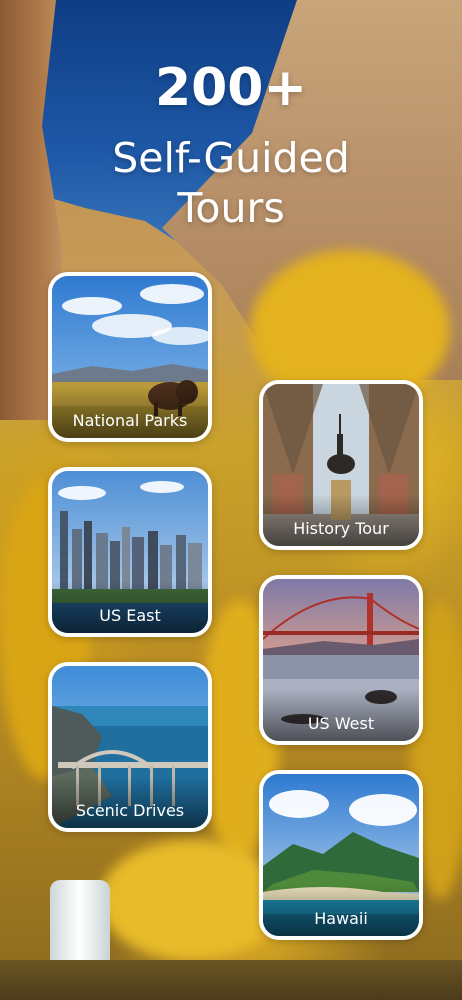  Describe the element at coordinates (341, 465) in the screenshot. I see `tour-card-history-tour: History Tour` at that location.